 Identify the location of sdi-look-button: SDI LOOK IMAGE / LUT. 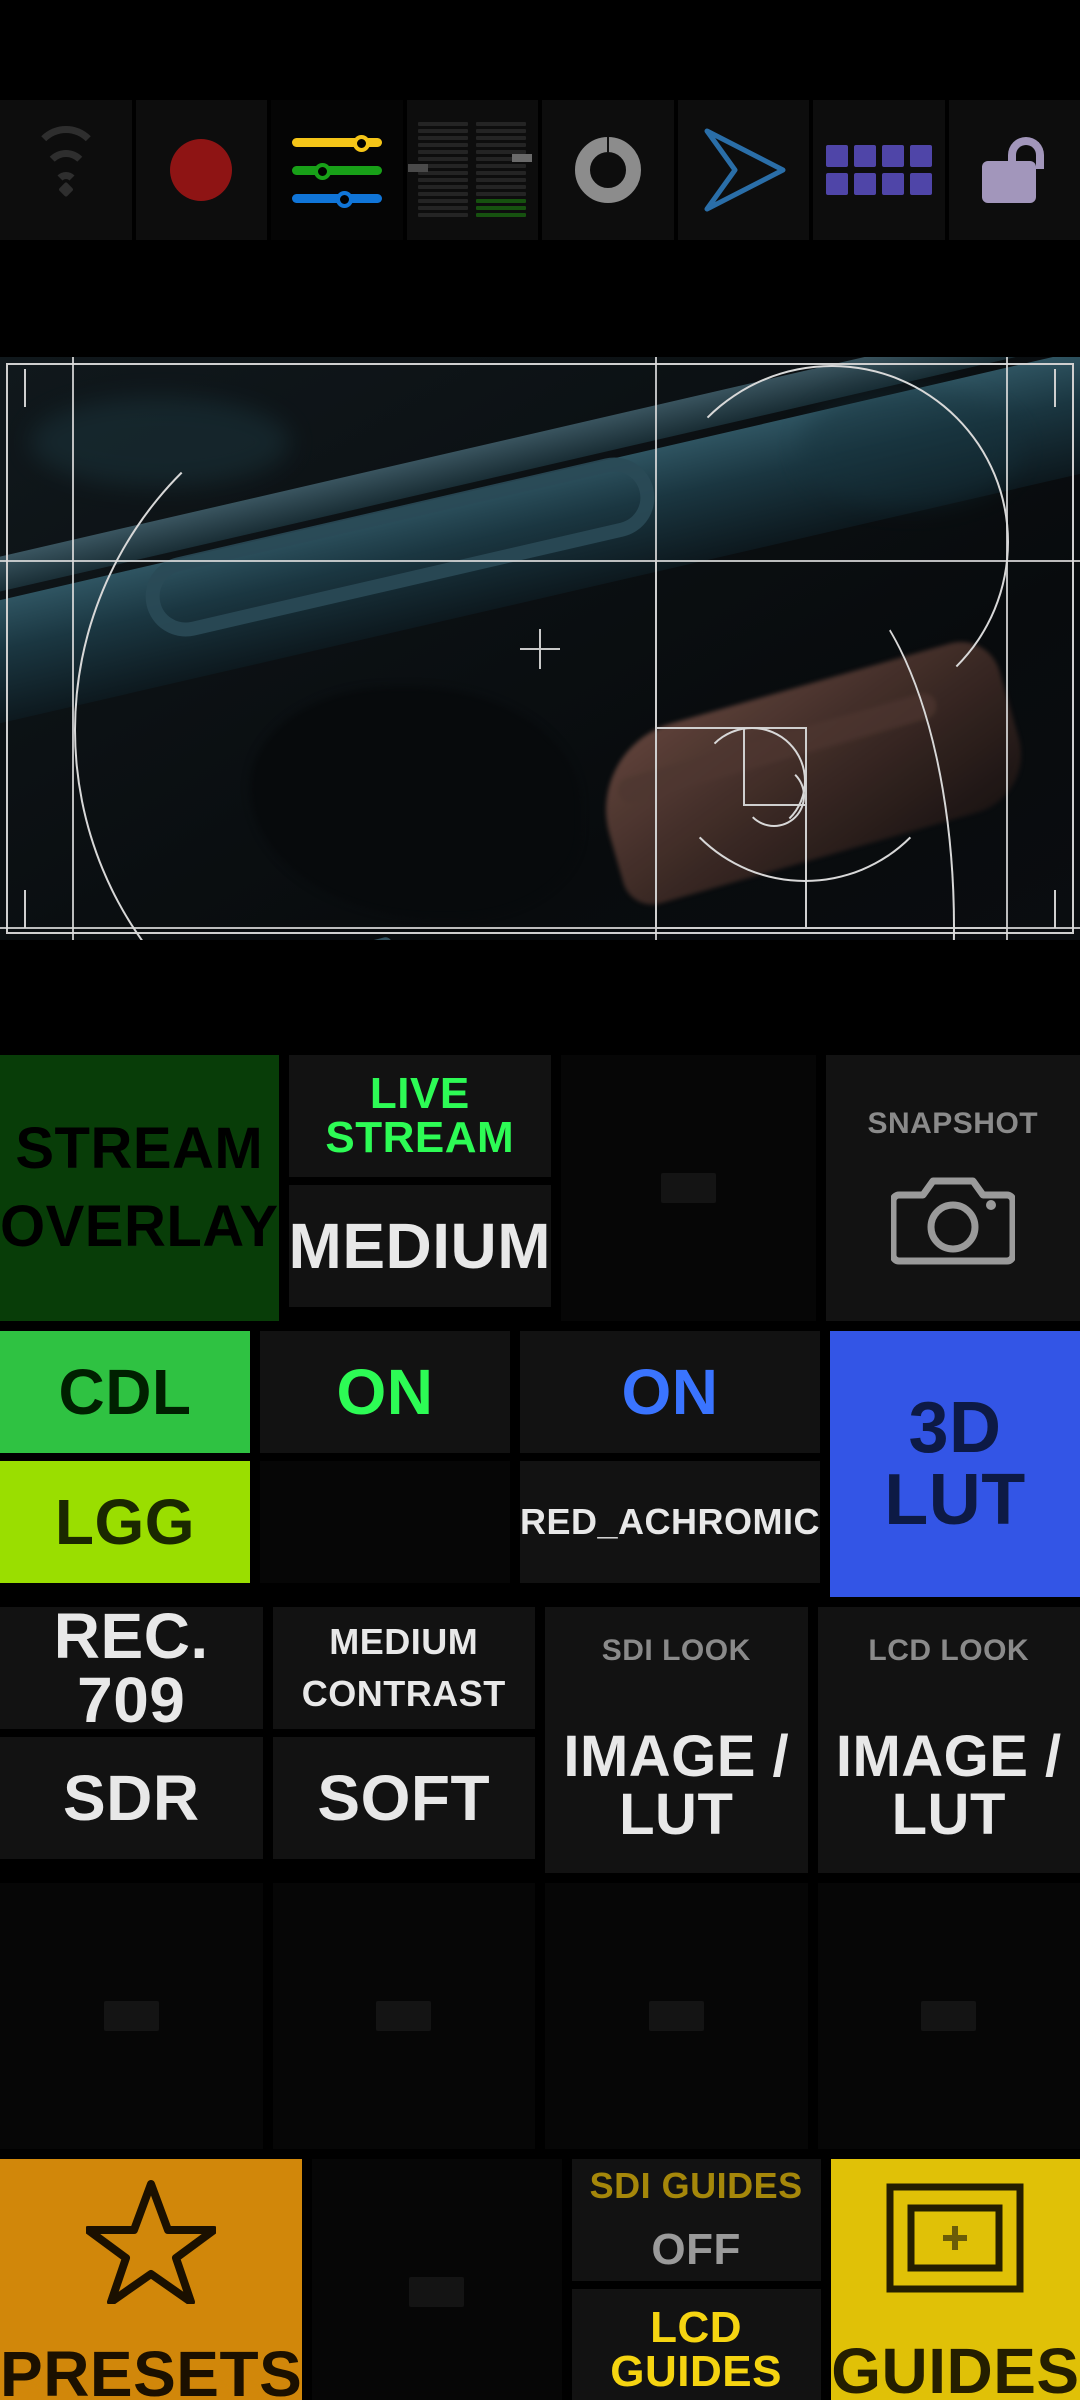
(676, 1740).